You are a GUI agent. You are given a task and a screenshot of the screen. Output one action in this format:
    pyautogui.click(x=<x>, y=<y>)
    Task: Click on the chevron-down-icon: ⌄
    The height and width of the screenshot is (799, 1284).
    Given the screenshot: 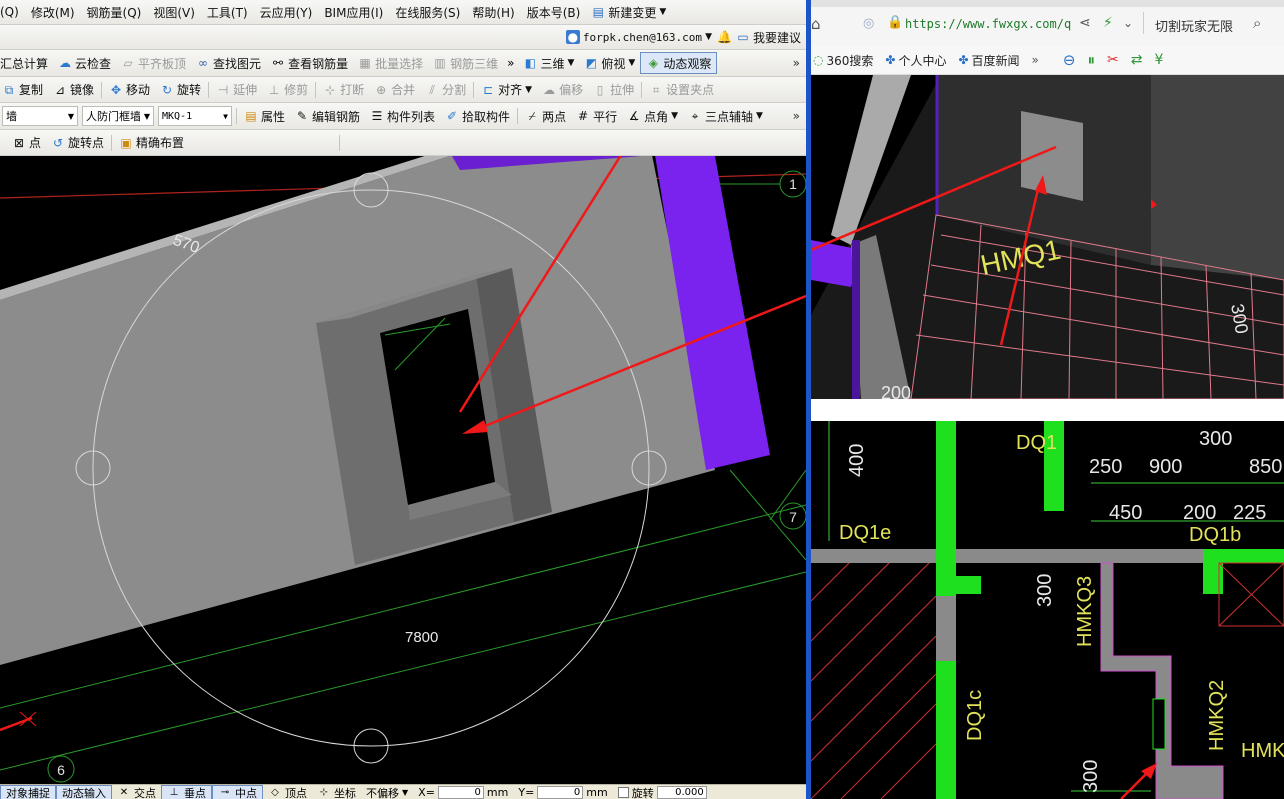 What is the action you would take?
    pyautogui.click(x=1128, y=23)
    